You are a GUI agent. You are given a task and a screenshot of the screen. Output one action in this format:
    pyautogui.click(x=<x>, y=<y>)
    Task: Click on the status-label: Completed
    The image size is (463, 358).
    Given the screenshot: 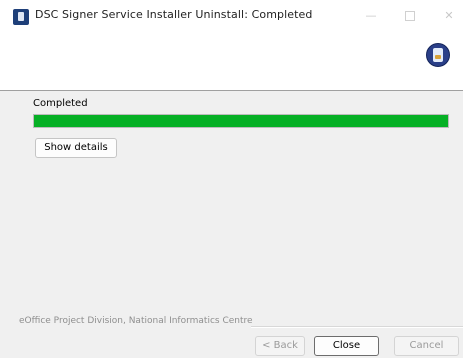 What is the action you would take?
    pyautogui.click(x=60, y=103)
    